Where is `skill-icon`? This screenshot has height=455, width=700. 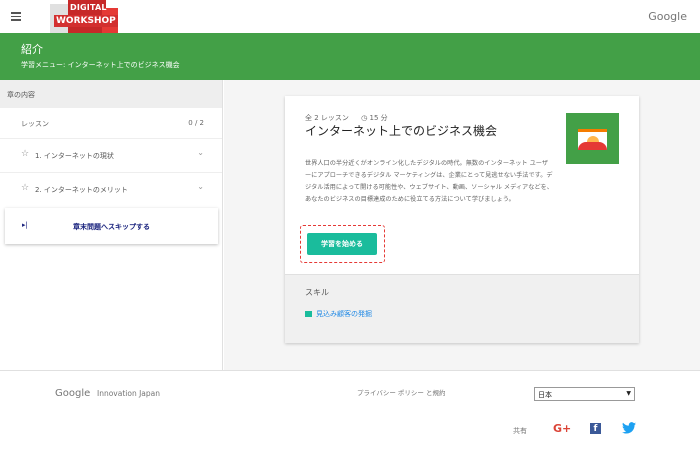
skill-icon is located at coordinates (308, 314).